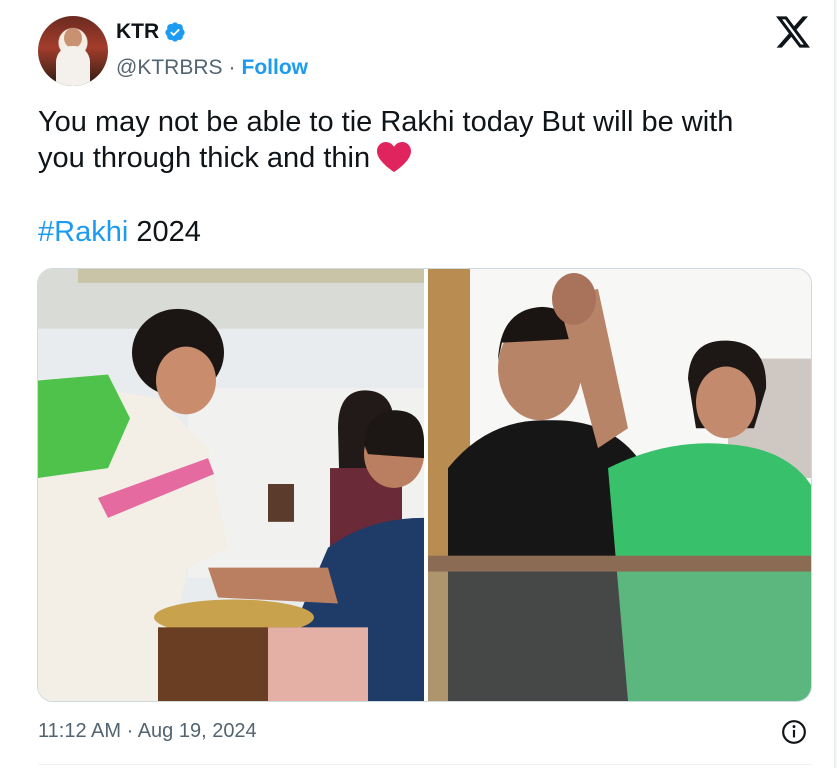 The image size is (837, 768). I want to click on x-logo-icon, so click(793, 32).